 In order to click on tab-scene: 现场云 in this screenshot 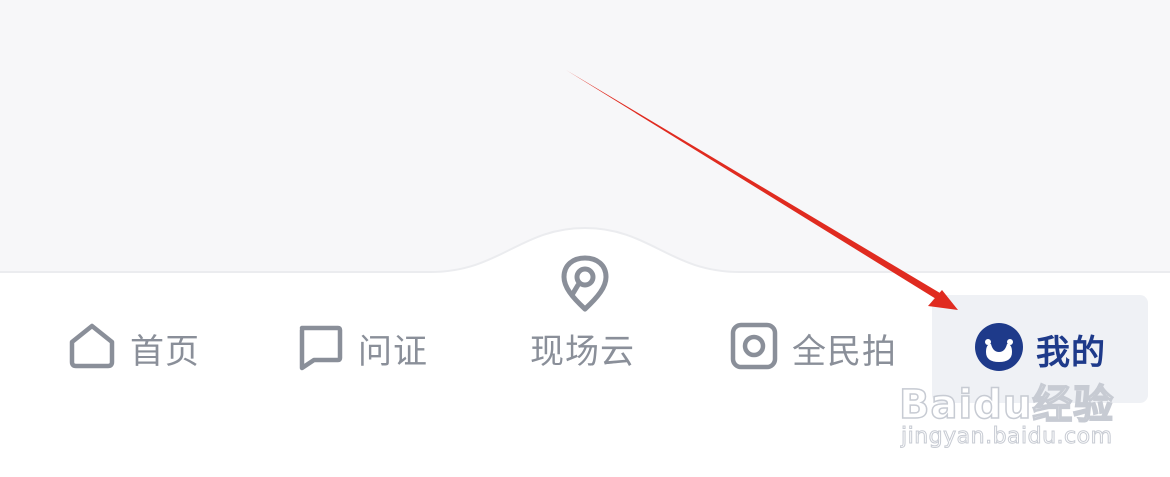, I will do `click(582, 348)`.